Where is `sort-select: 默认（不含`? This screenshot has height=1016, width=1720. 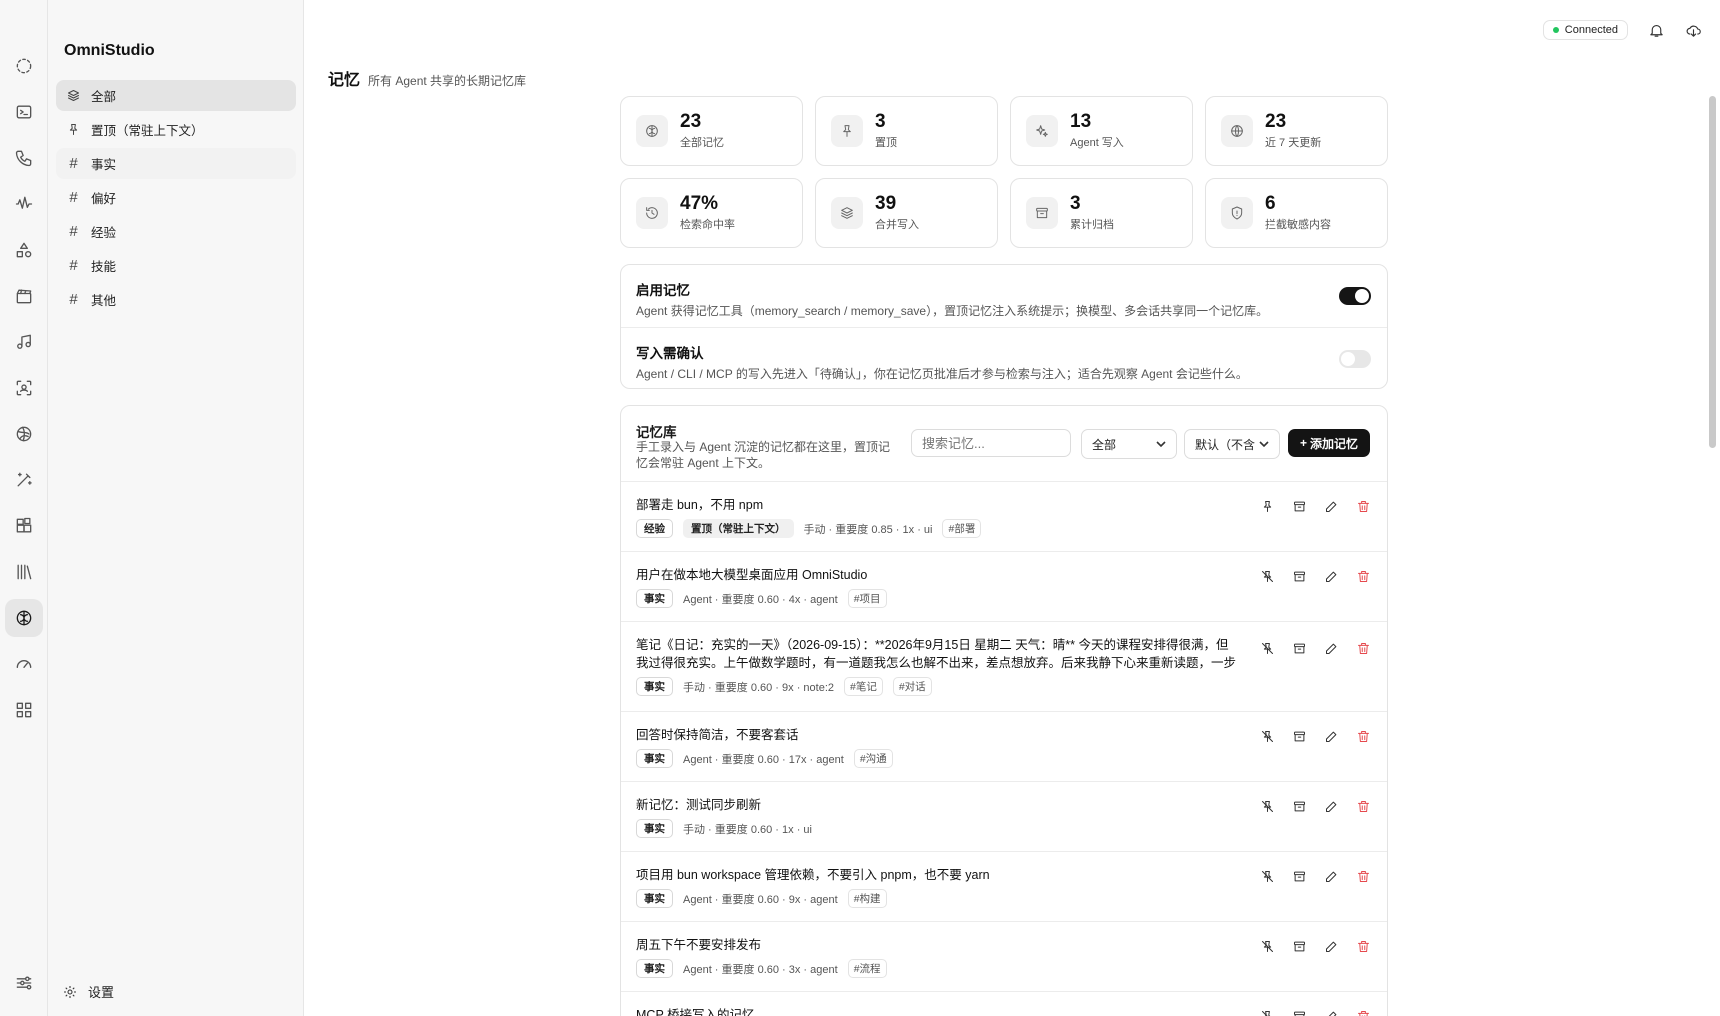 sort-select: 默认（不含 is located at coordinates (1232, 444).